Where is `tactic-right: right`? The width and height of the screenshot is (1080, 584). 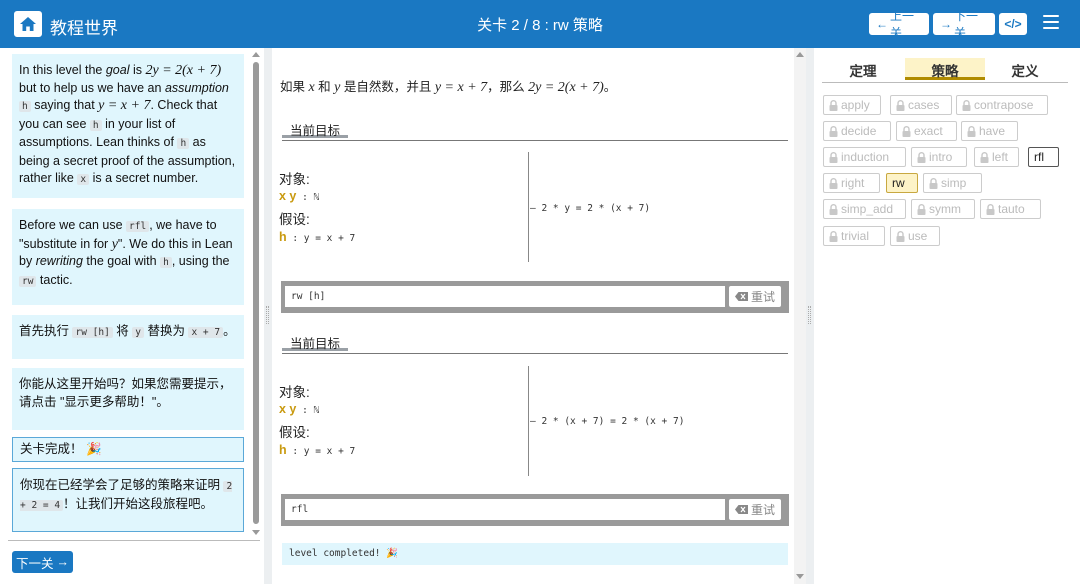
tactic-right: right is located at coordinates (851, 183).